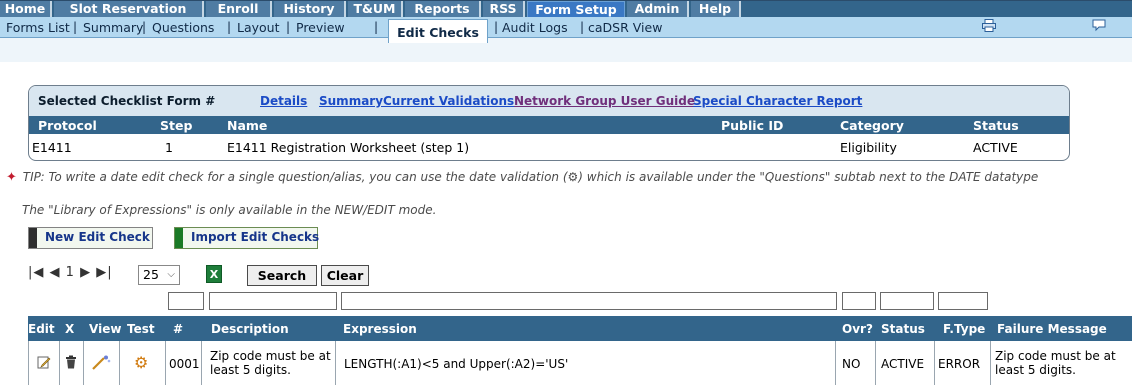 The width and height of the screenshot is (1132, 385). I want to click on tab-help: Help, so click(716, 9).